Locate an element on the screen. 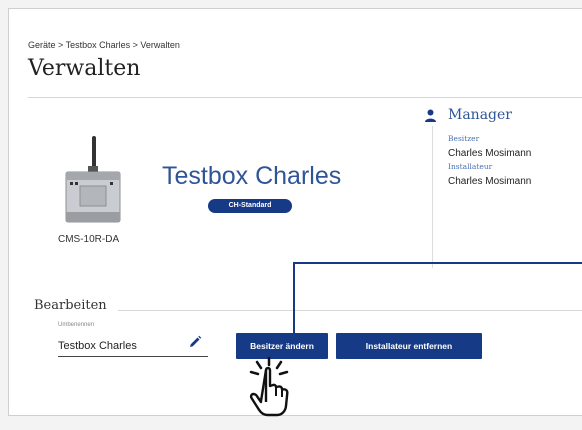 The height and width of the screenshot is (430, 582). tap-hand-icon is located at coordinates (269, 386).